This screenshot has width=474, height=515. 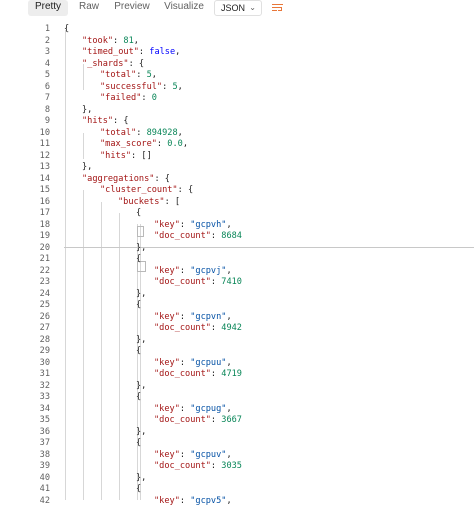 I want to click on code-line: 30 "key": "gcpuu",, so click(x=237, y=364).